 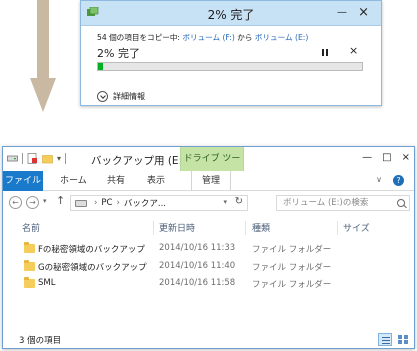 I want to click on quick-access-toolbar: ▾, so click(x=37, y=158).